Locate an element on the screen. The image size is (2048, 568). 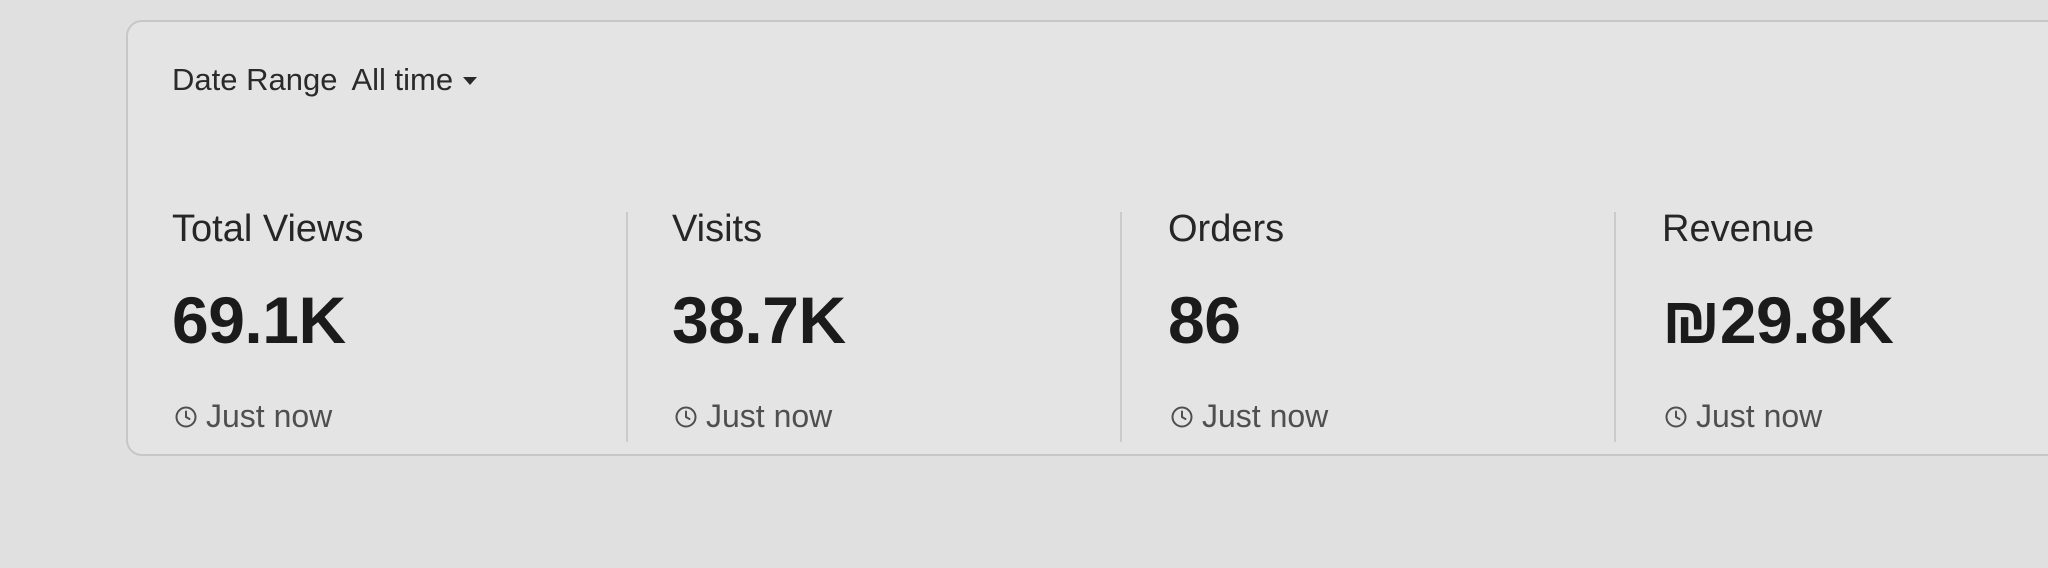
stat-orders: Orders 86 Just now is located at coordinates (1358, 303).